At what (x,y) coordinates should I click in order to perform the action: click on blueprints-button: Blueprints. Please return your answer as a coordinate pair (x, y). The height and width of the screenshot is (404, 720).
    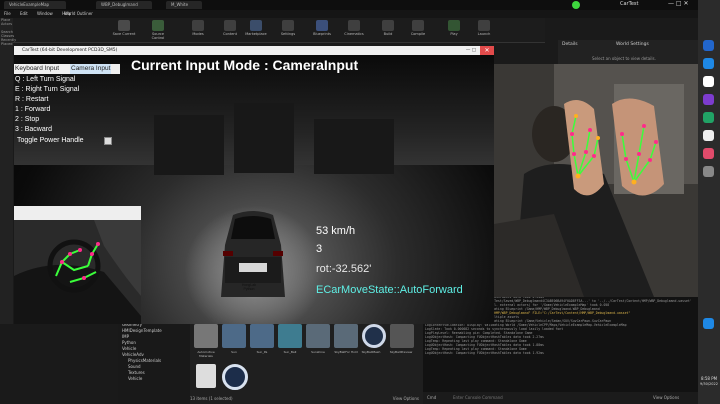
    Looking at the image, I should click on (322, 30).